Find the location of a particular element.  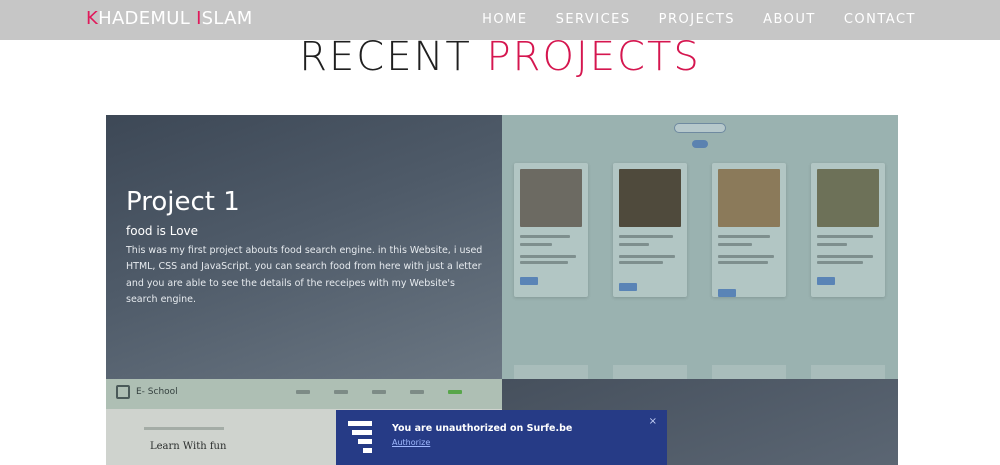

eschool-header: E- School is located at coordinates (304, 394).